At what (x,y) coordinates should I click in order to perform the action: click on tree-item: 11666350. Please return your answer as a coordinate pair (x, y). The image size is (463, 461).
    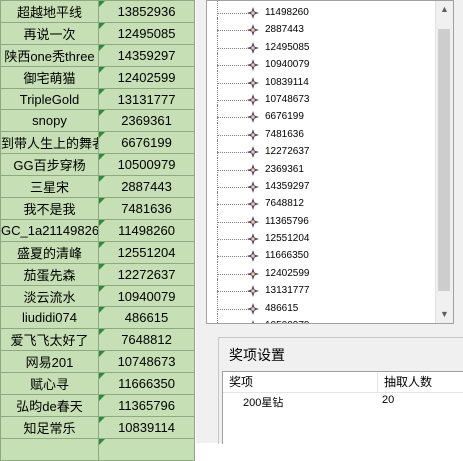
    Looking at the image, I should click on (321, 254).